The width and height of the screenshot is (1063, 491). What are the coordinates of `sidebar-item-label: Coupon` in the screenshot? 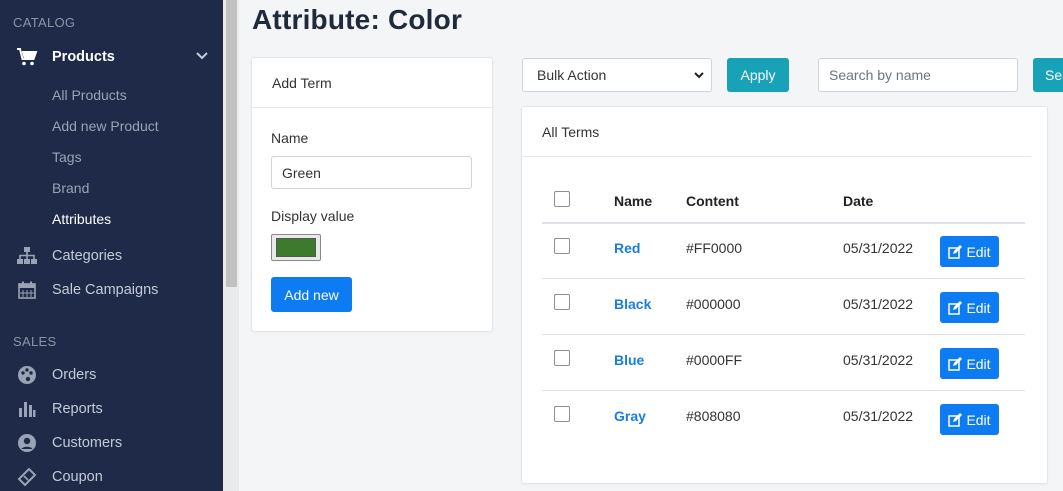 It's located at (77, 477).